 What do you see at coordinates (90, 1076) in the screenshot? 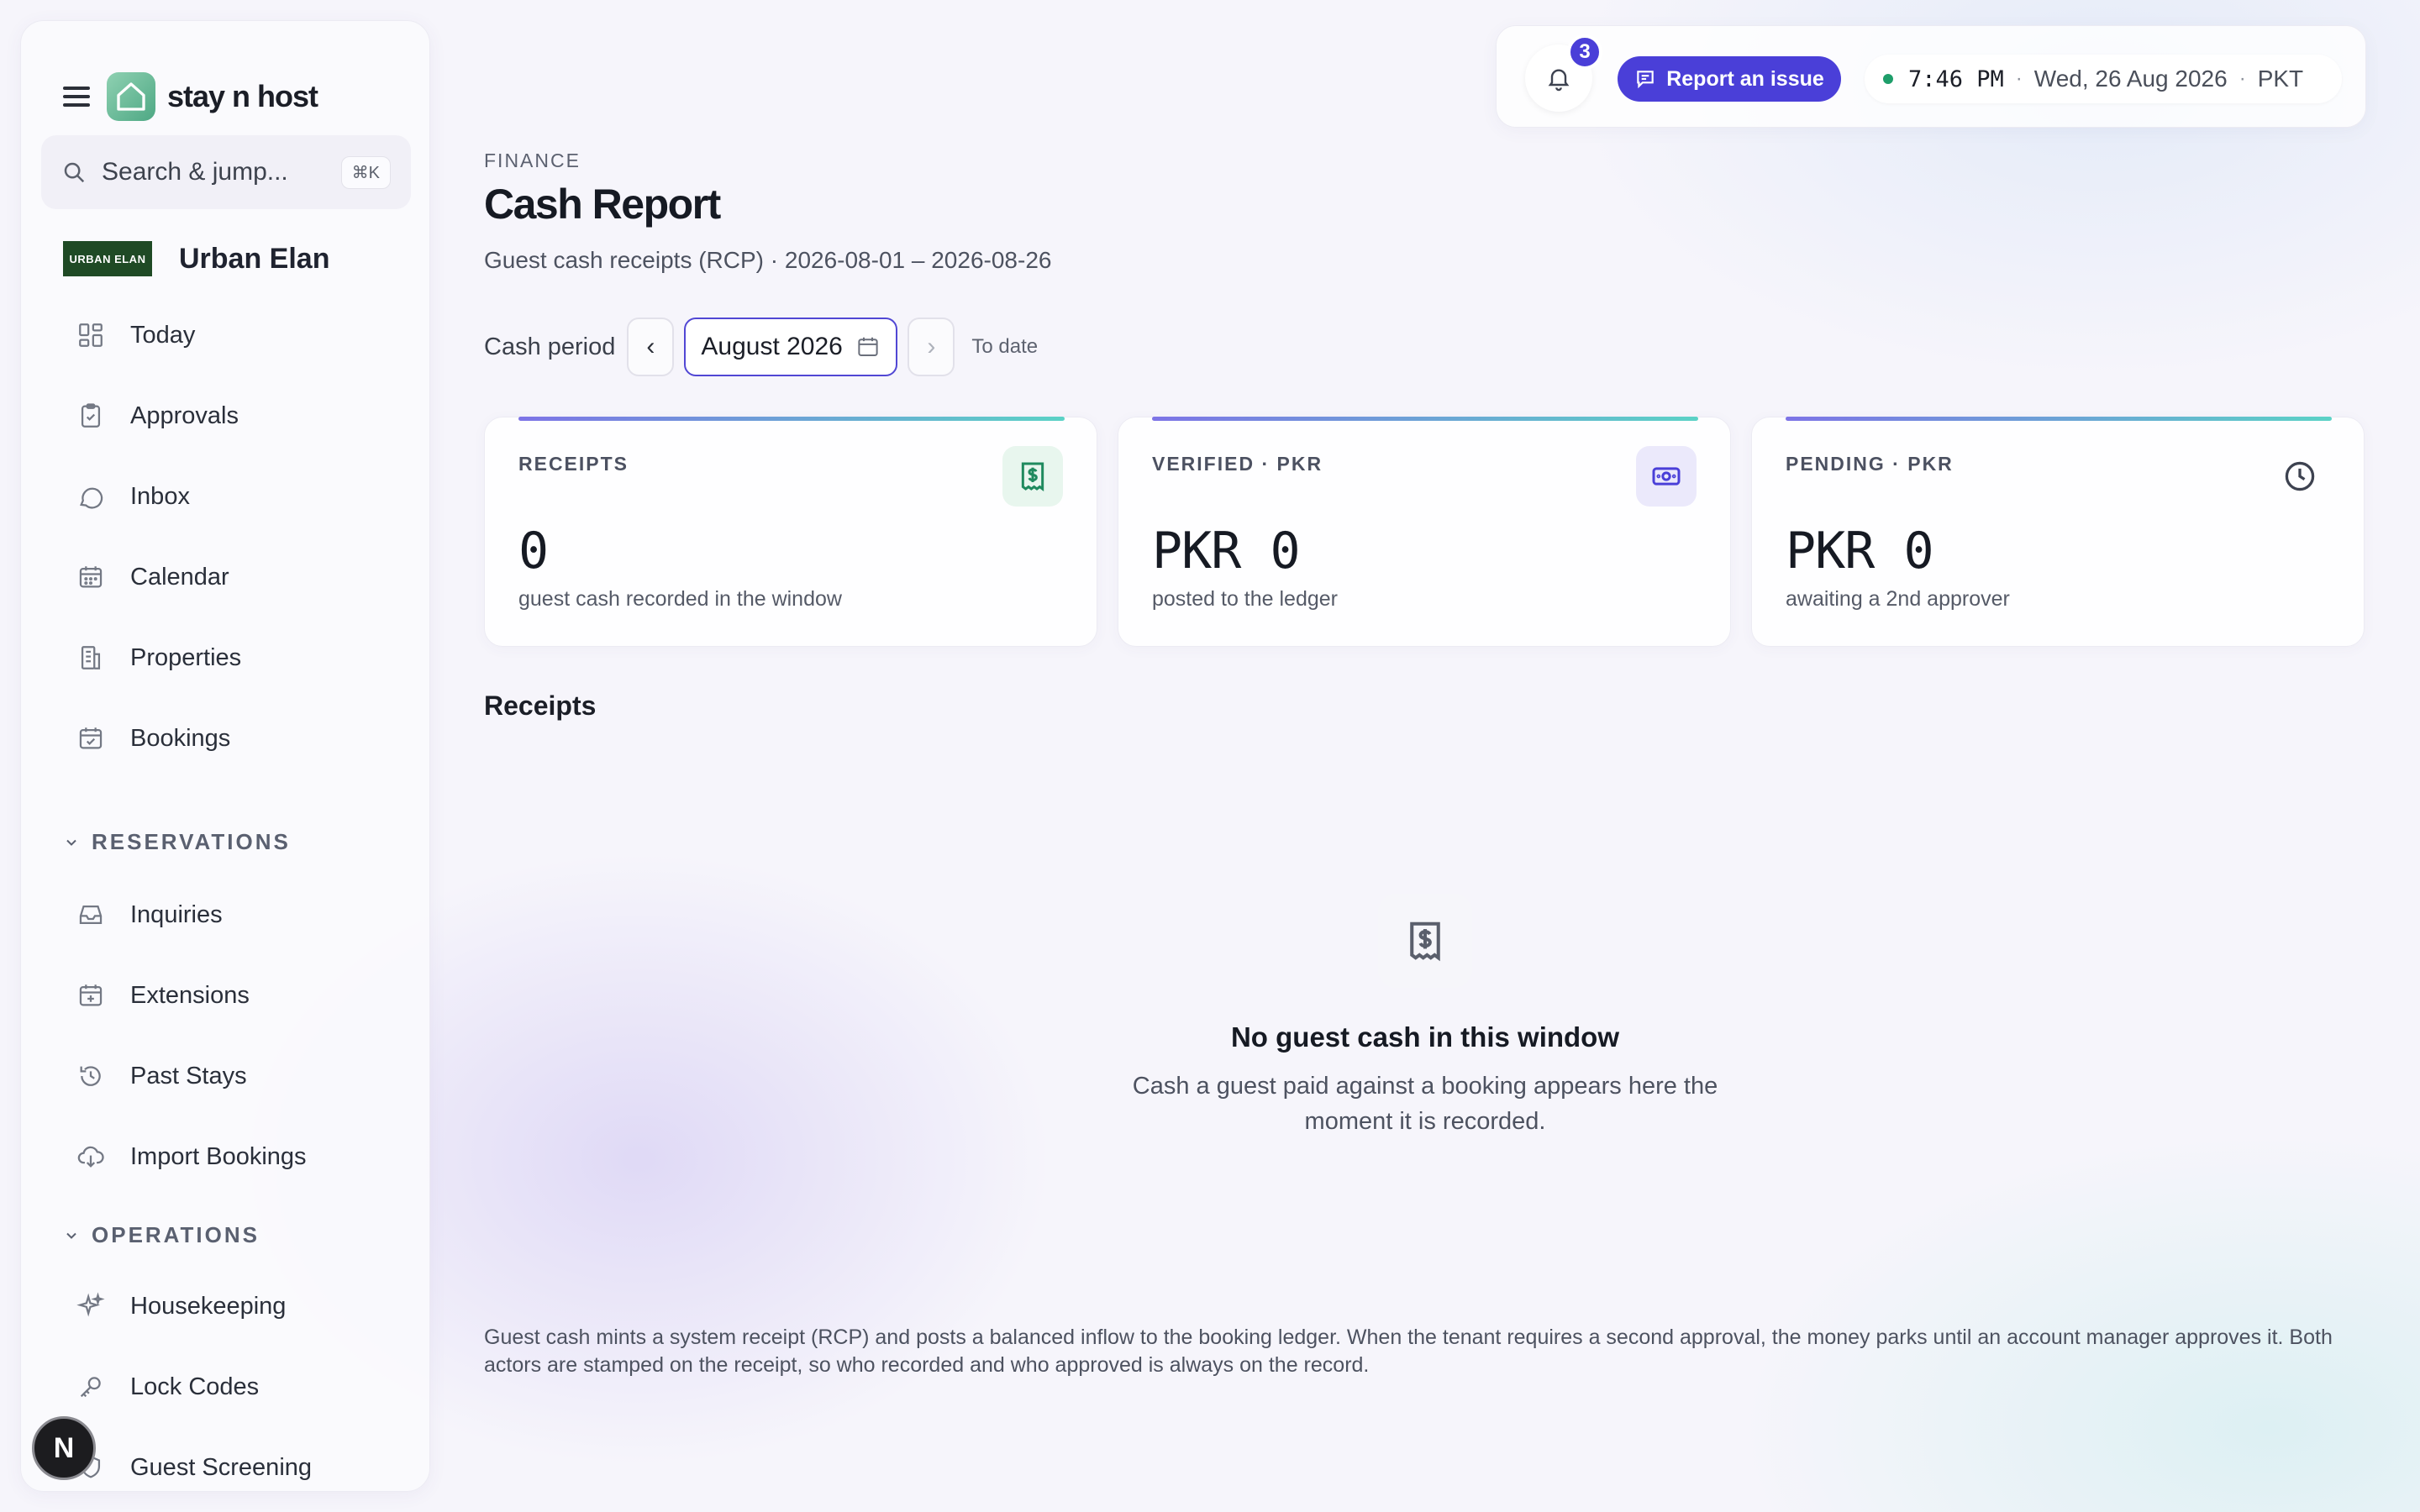
I see `history-icon` at bounding box center [90, 1076].